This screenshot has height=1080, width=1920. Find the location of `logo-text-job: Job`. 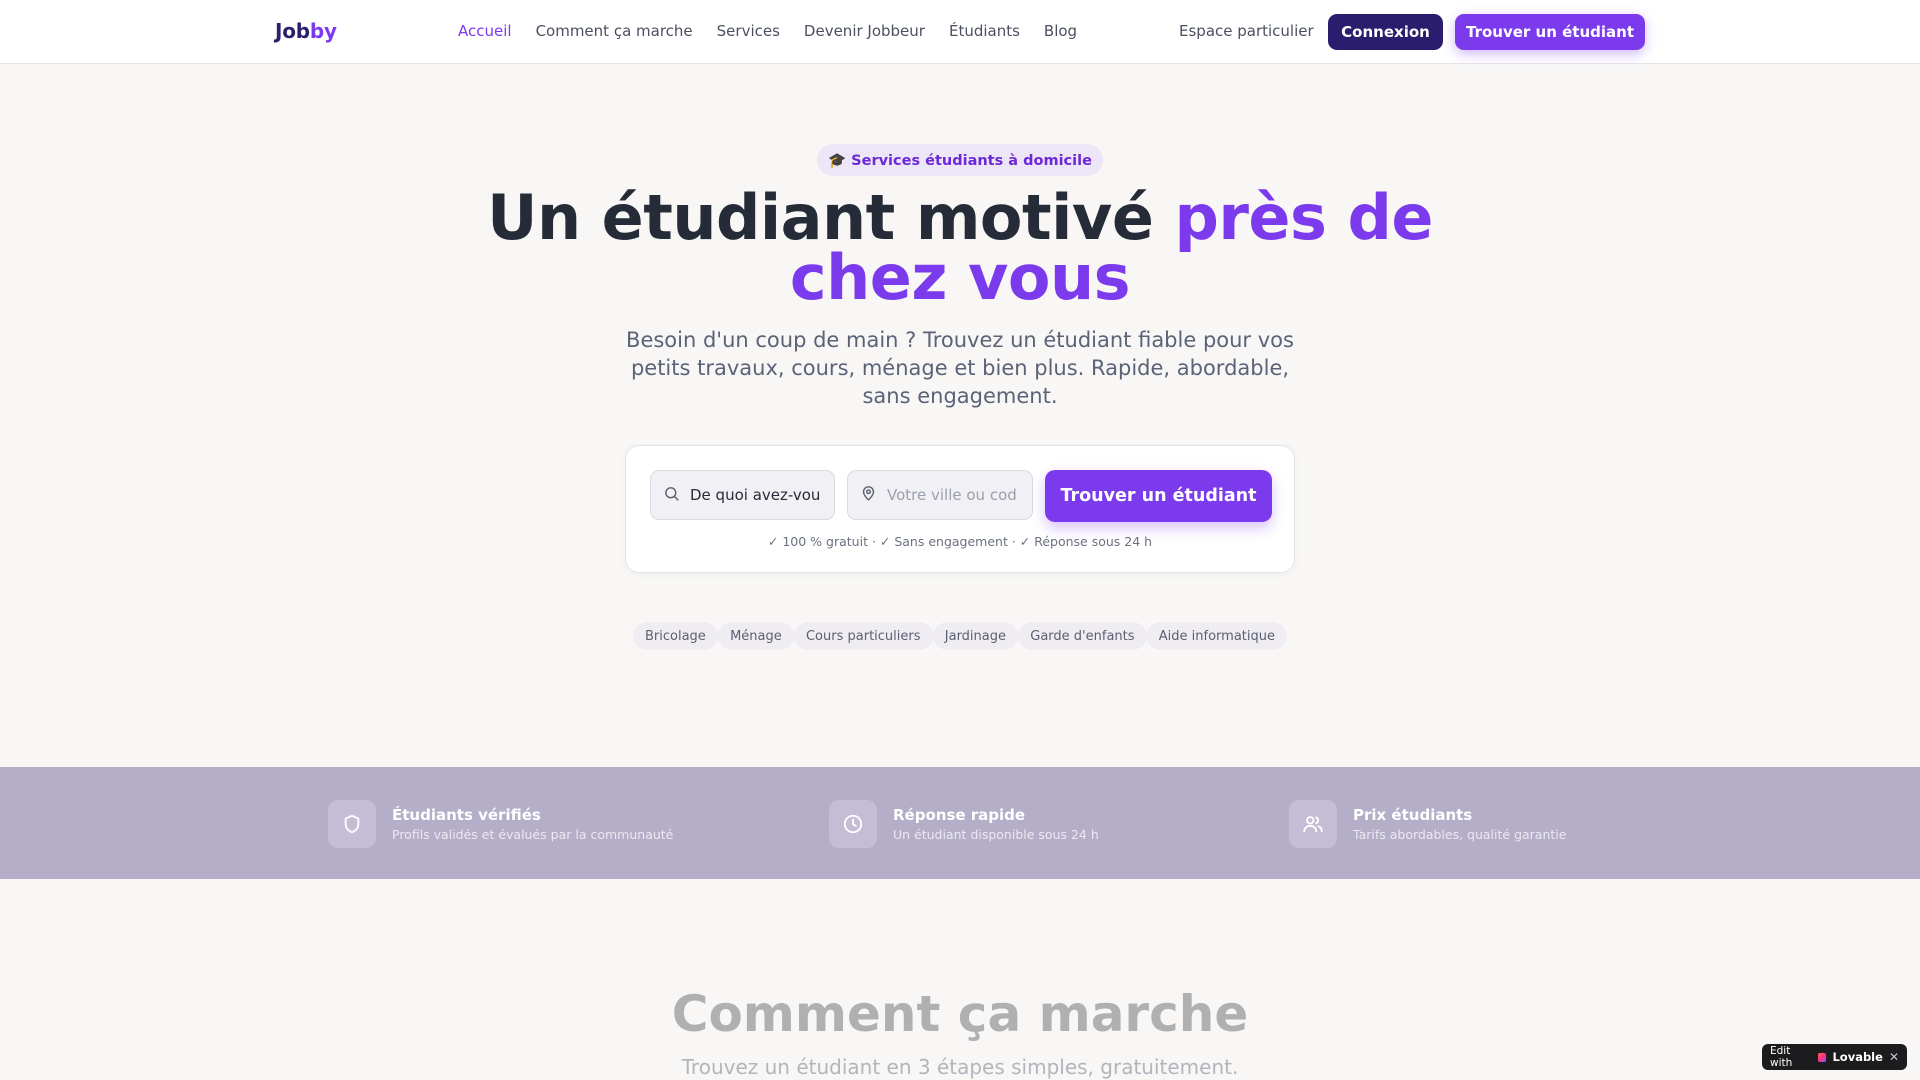

logo-text-job: Job is located at coordinates (292, 31).